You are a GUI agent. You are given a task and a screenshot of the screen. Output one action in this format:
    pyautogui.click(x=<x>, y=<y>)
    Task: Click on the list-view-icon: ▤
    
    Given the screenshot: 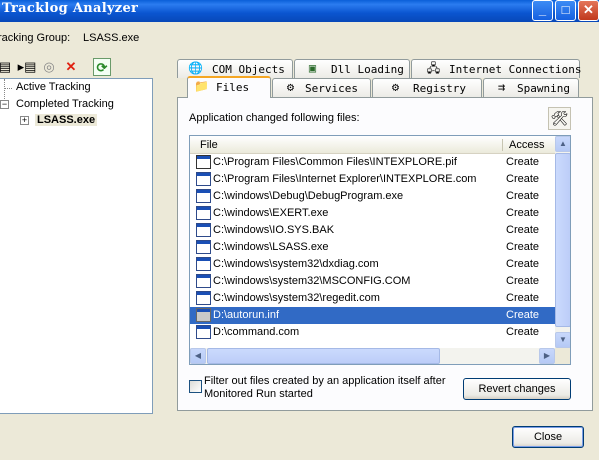 What is the action you would take?
    pyautogui.click(x=7, y=67)
    